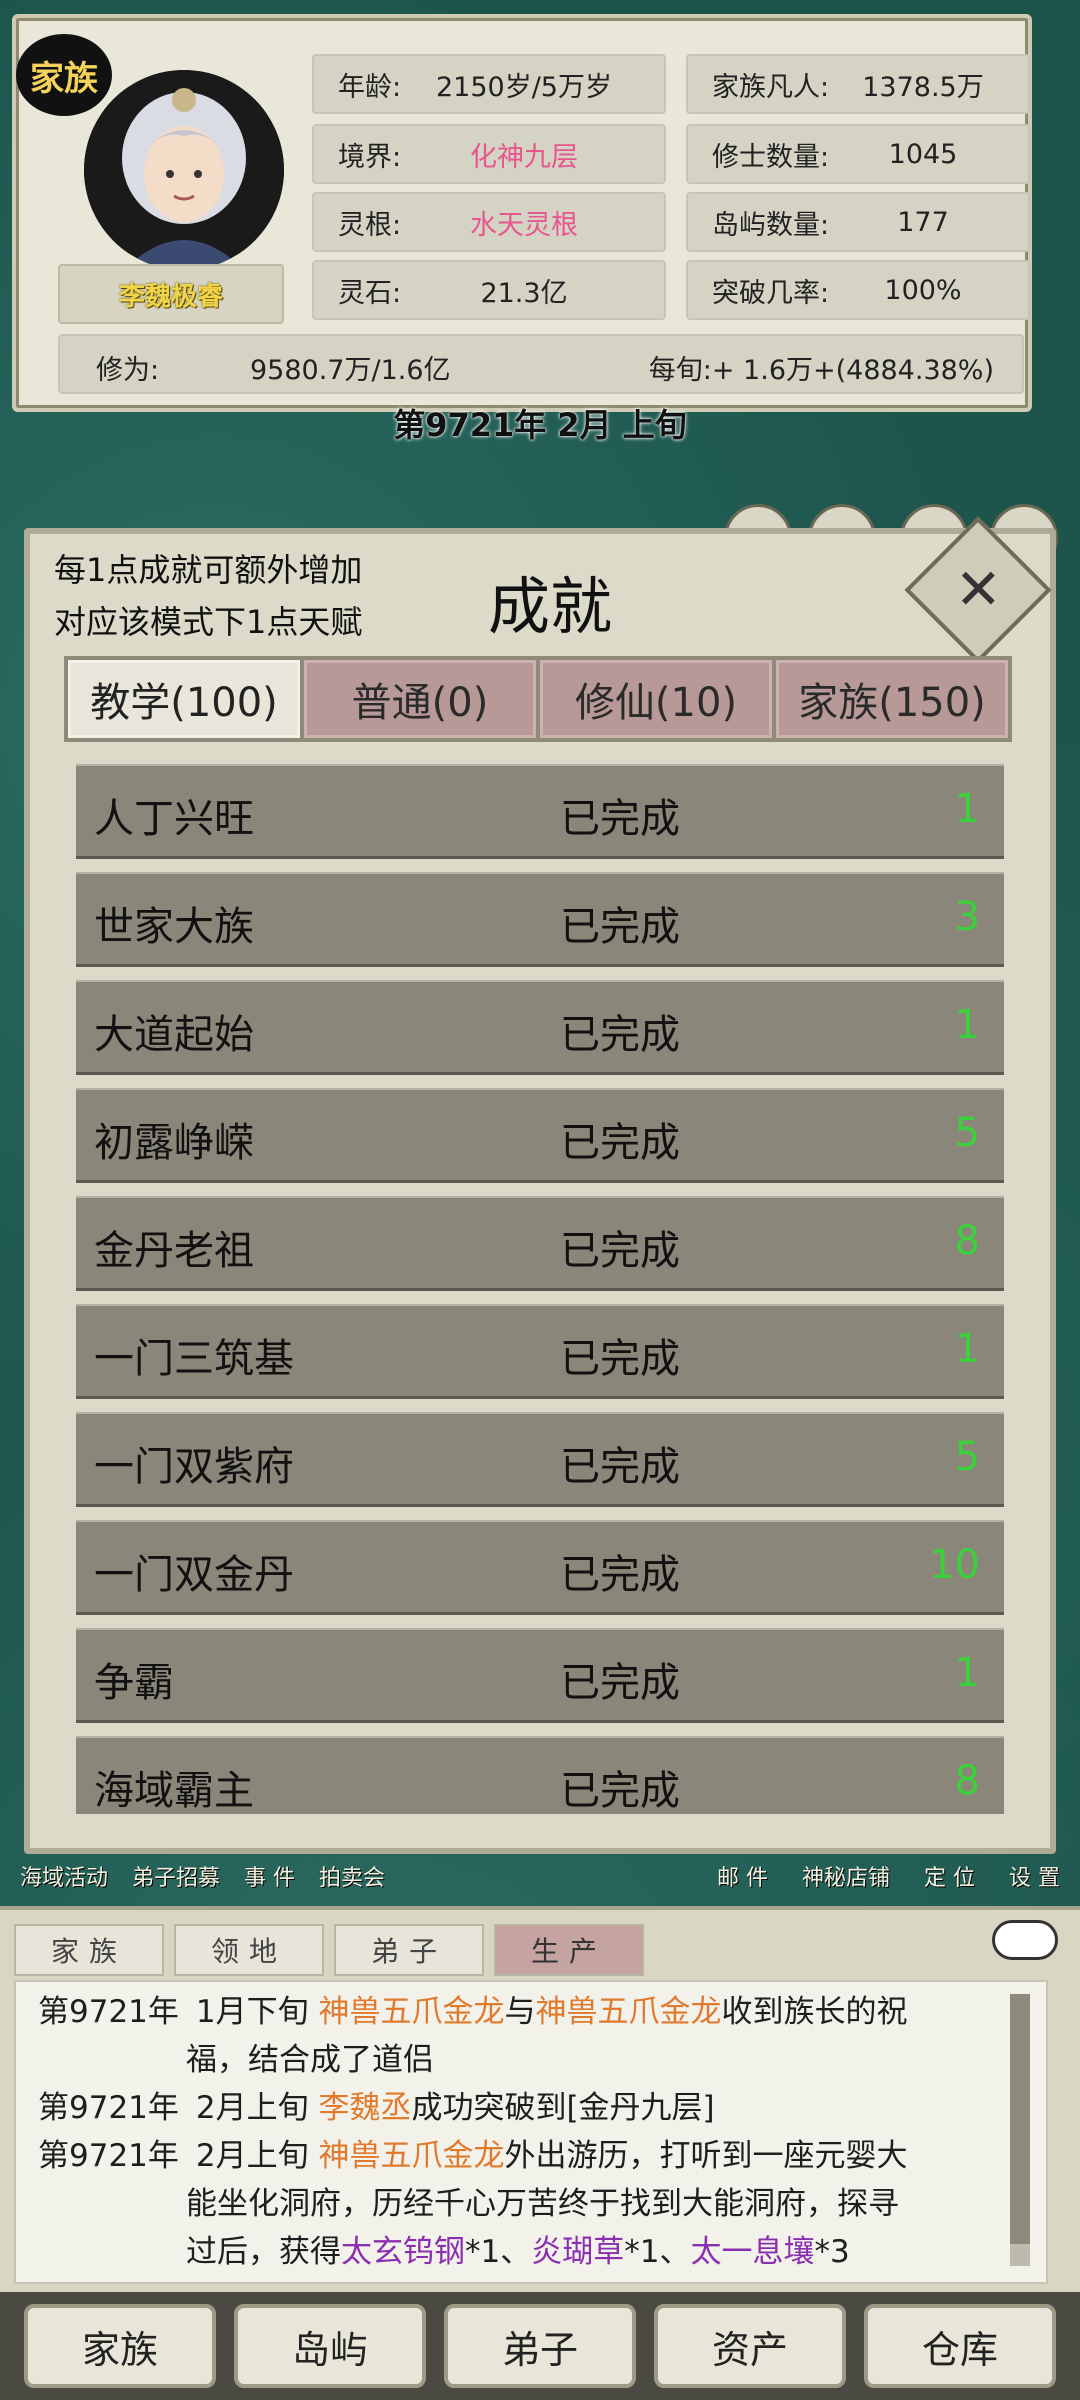 Image resolution: width=1080 pixels, height=2400 pixels. Describe the element at coordinates (540, 919) in the screenshot. I see `achievement-row: 世家大族 已完成 3` at that location.